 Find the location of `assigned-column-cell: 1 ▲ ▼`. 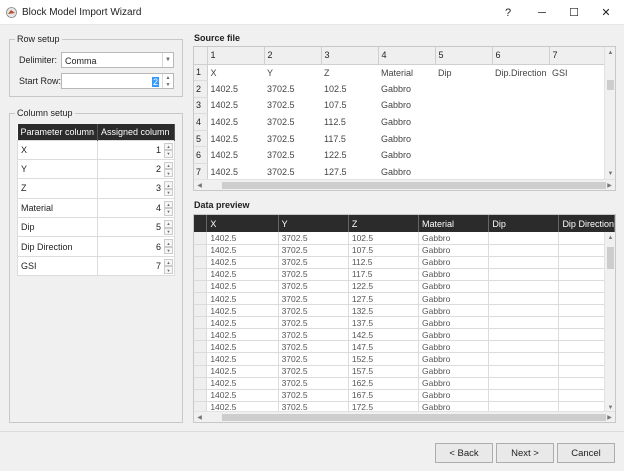

assigned-column-cell: 1 ▲ ▼ is located at coordinates (136, 149).